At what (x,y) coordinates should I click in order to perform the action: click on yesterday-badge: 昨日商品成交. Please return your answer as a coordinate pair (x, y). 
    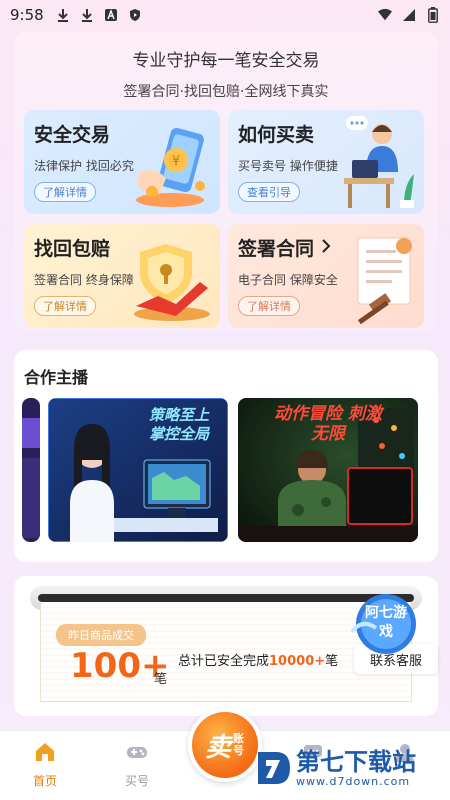
    Looking at the image, I should click on (101, 635).